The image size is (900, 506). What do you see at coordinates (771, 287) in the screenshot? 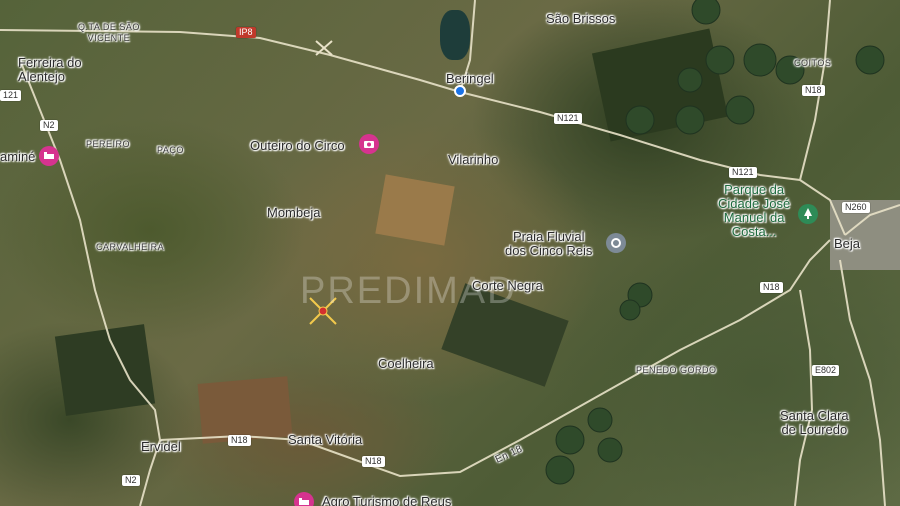
I see `road-shield-n18-beja: N18` at bounding box center [771, 287].